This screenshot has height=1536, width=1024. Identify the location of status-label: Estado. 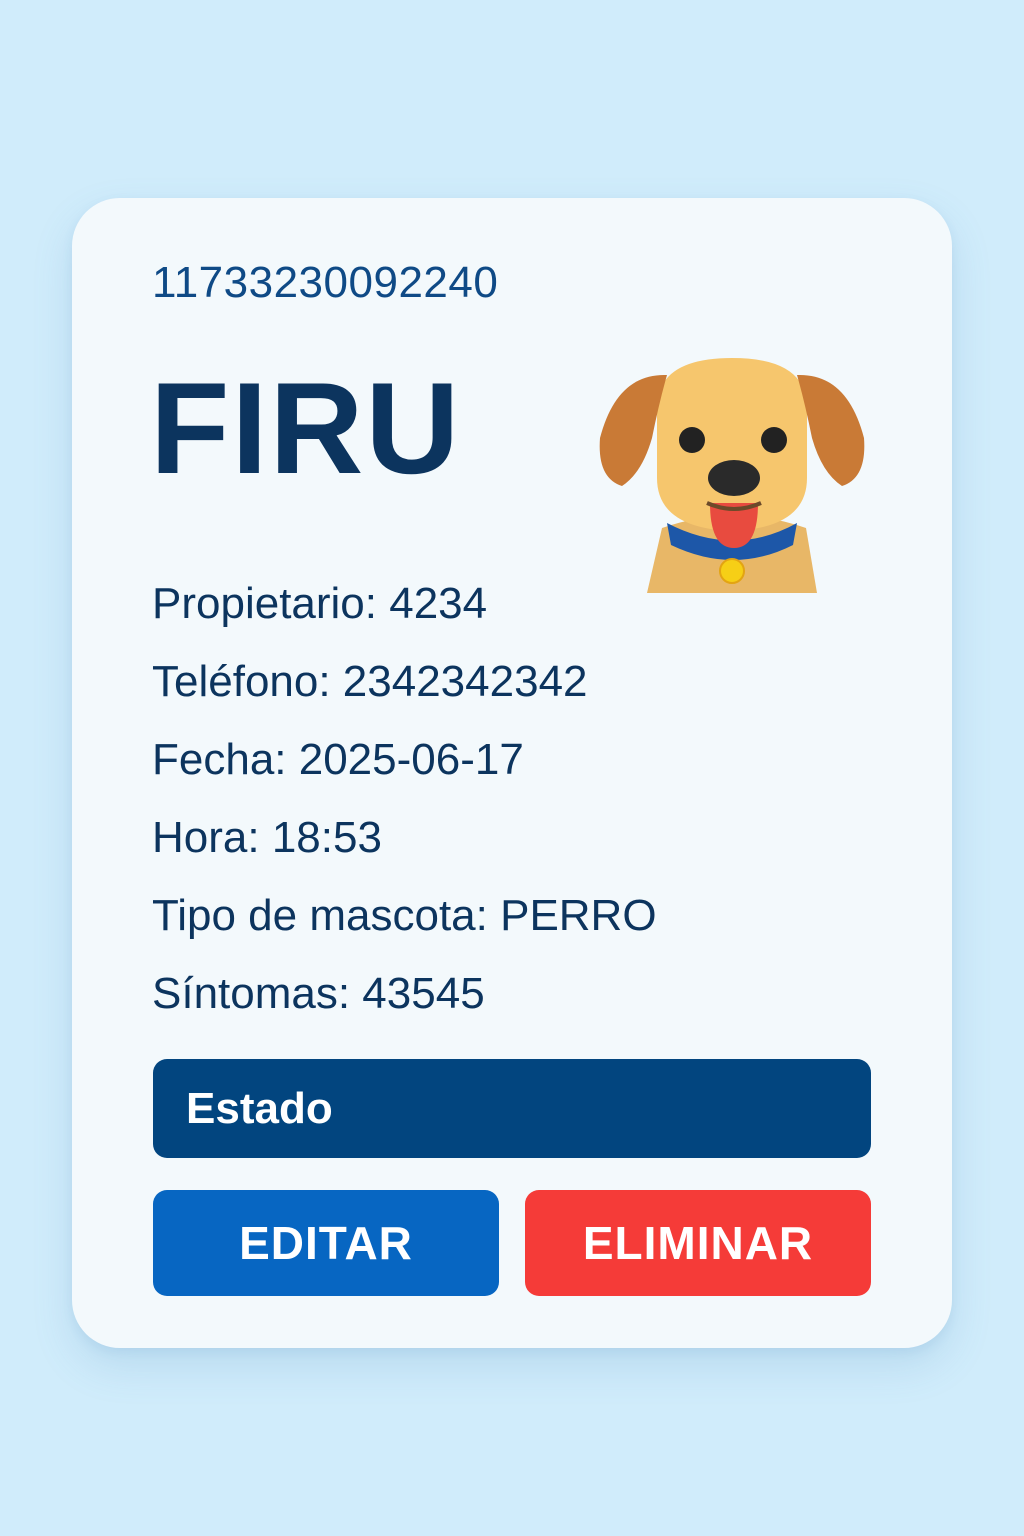
(259, 1108).